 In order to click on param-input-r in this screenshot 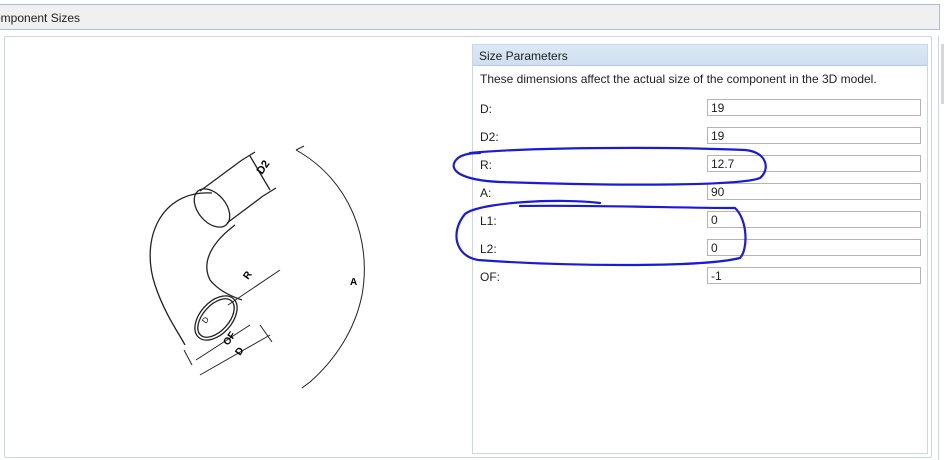, I will do `click(814, 163)`.